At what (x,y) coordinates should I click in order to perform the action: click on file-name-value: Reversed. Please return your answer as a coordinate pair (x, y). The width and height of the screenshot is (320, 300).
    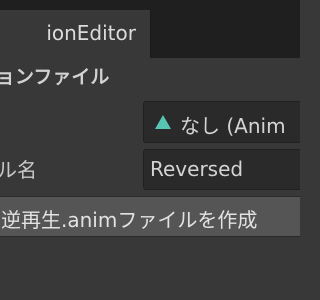
    Looking at the image, I should click on (197, 169).